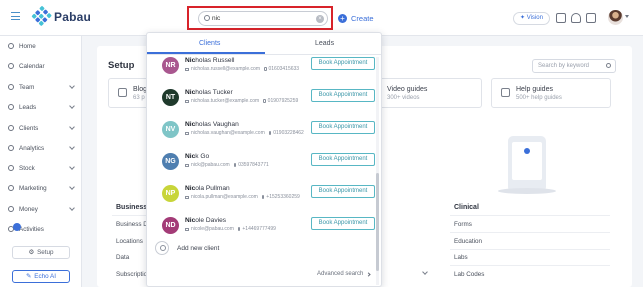 This screenshot has width=643, height=287. Describe the element at coordinates (242, 69) in the screenshot. I see `client-contact: nicholas.russell@example.com 01603415633` at that location.